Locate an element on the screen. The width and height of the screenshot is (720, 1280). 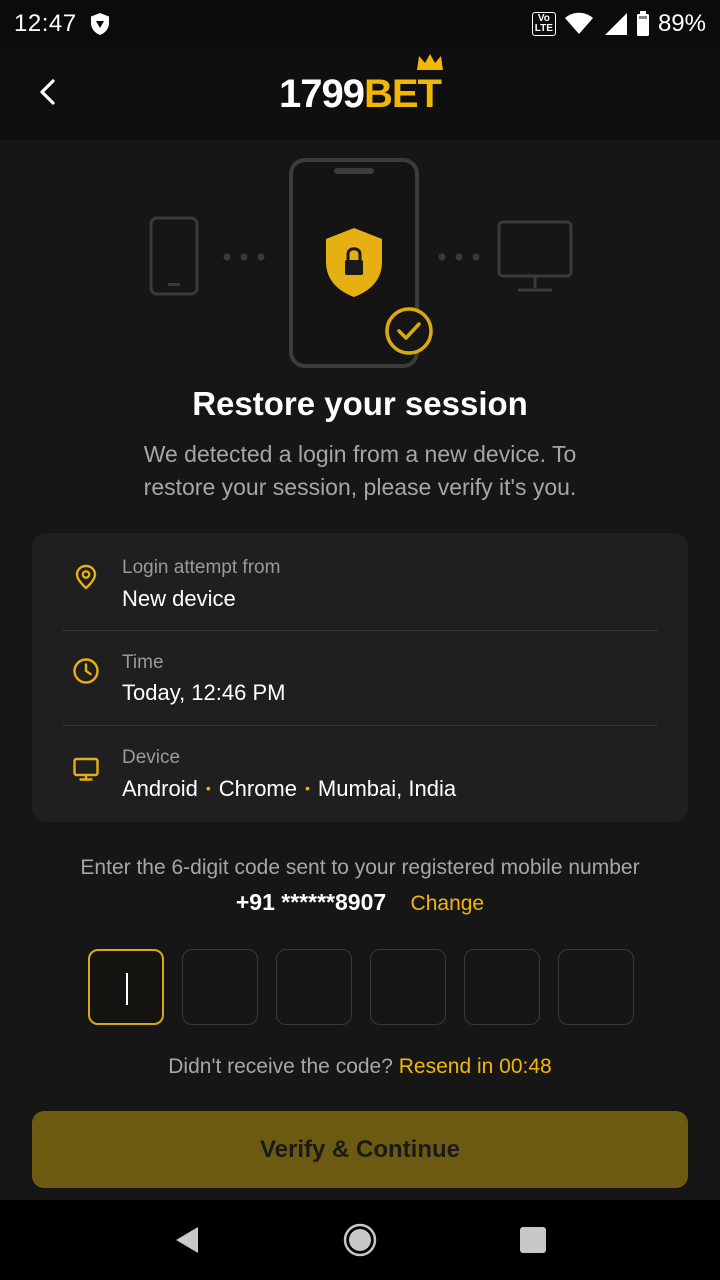
logo-brand: BET is located at coordinates (403, 85).